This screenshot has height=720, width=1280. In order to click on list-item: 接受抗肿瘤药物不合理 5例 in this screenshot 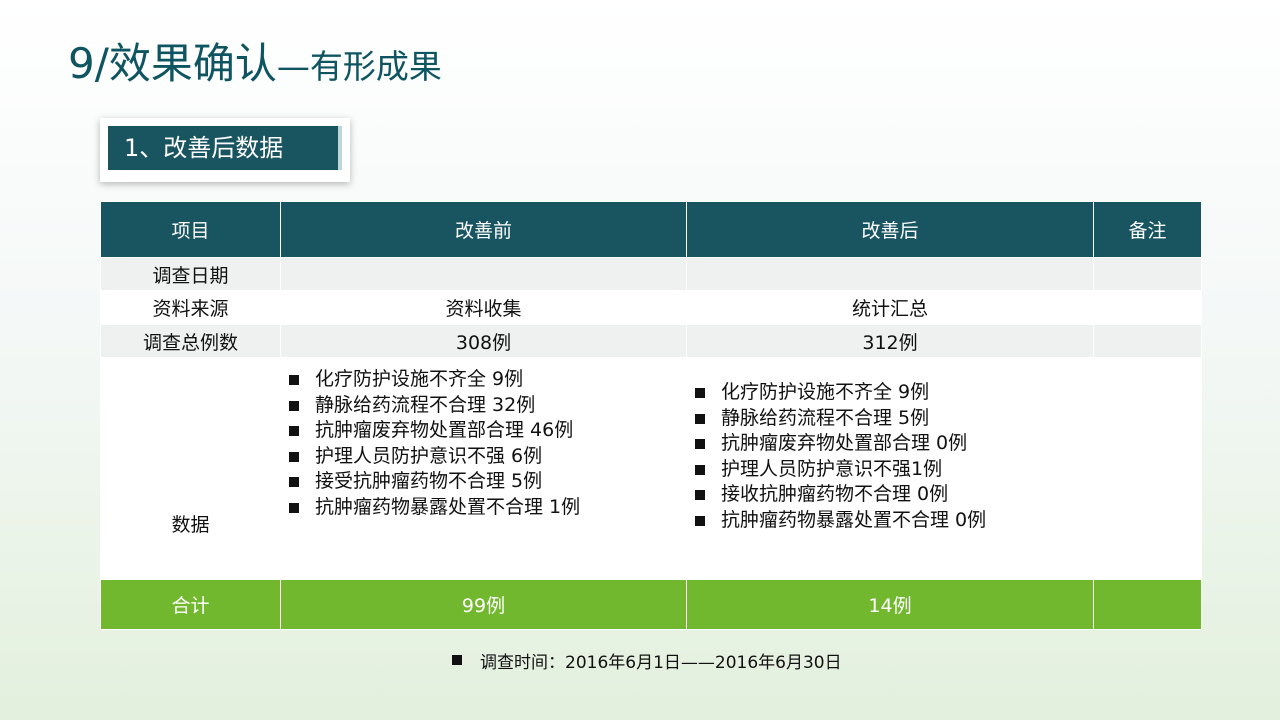, I will do `click(486, 482)`.